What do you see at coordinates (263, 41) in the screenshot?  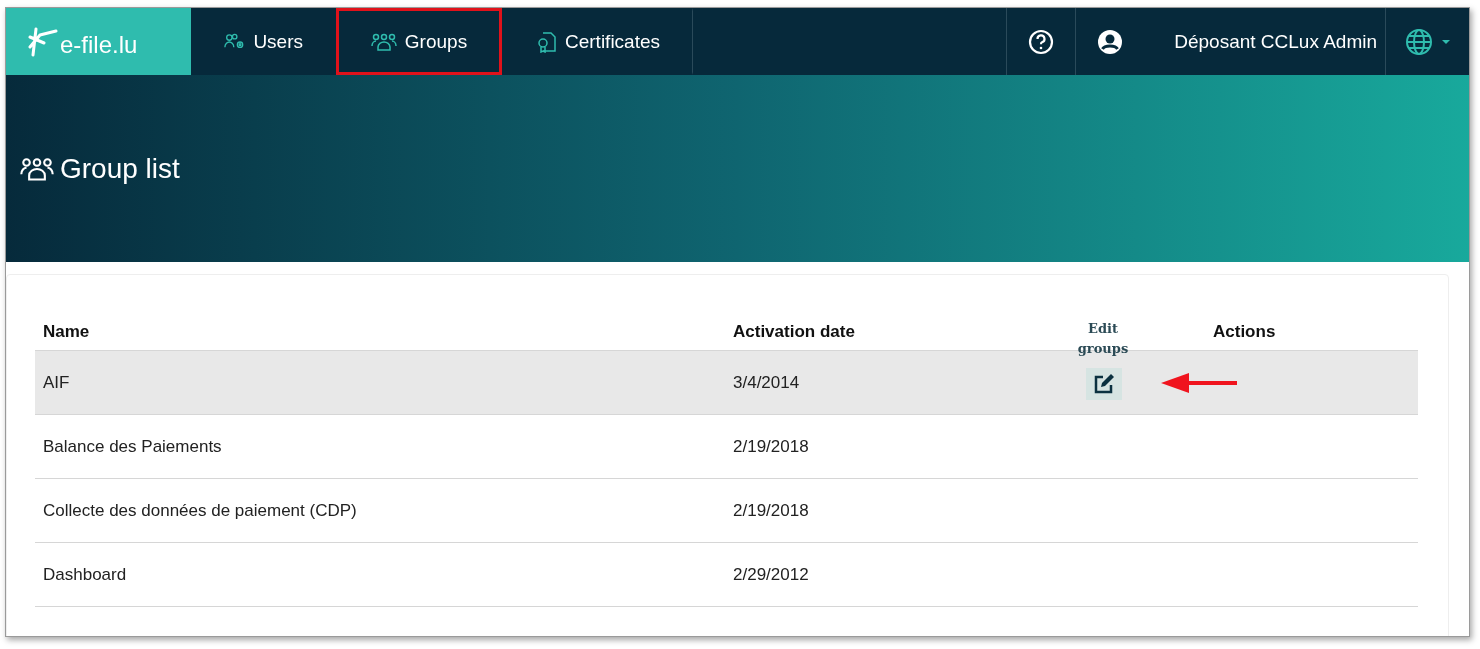 I see `nav-tab: Users` at bounding box center [263, 41].